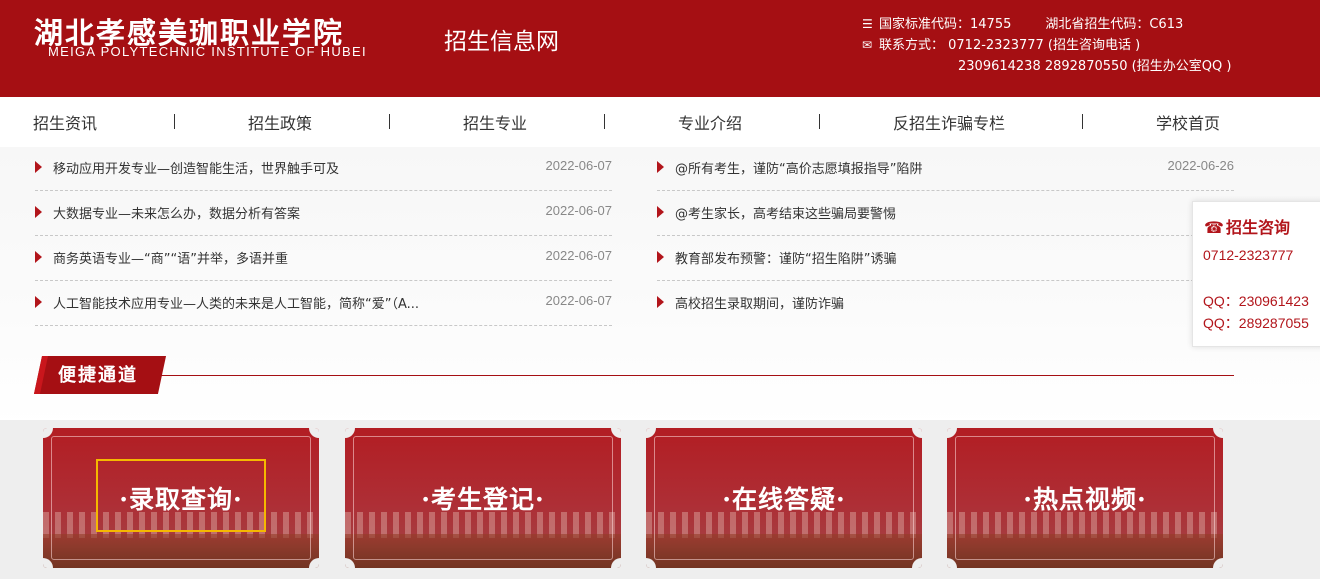 This screenshot has width=1320, height=579. What do you see at coordinates (207, 51) in the screenshot?
I see `school-name-en: MEIGA POLYTECHNIC INSTITUTE OF HUBEI` at bounding box center [207, 51].